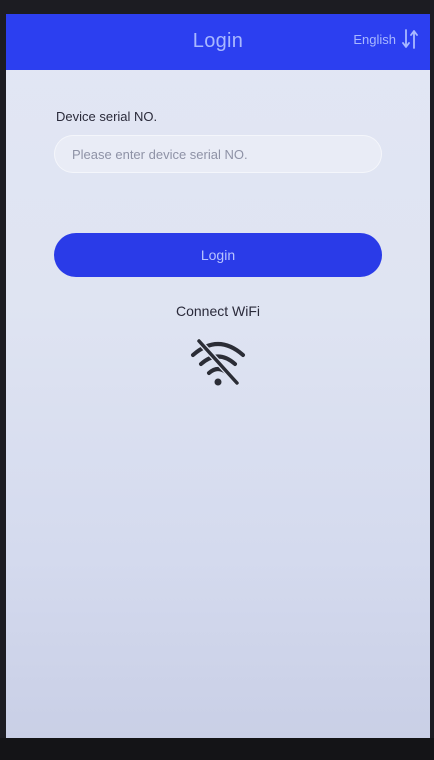 This screenshot has width=434, height=760. Describe the element at coordinates (218, 255) in the screenshot. I see `login-button: Login` at that location.